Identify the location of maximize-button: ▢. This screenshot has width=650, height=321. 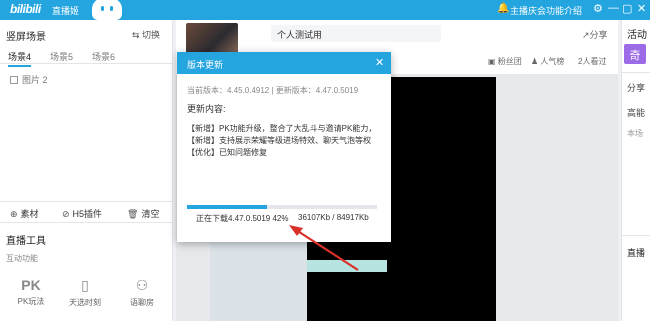
(627, 8).